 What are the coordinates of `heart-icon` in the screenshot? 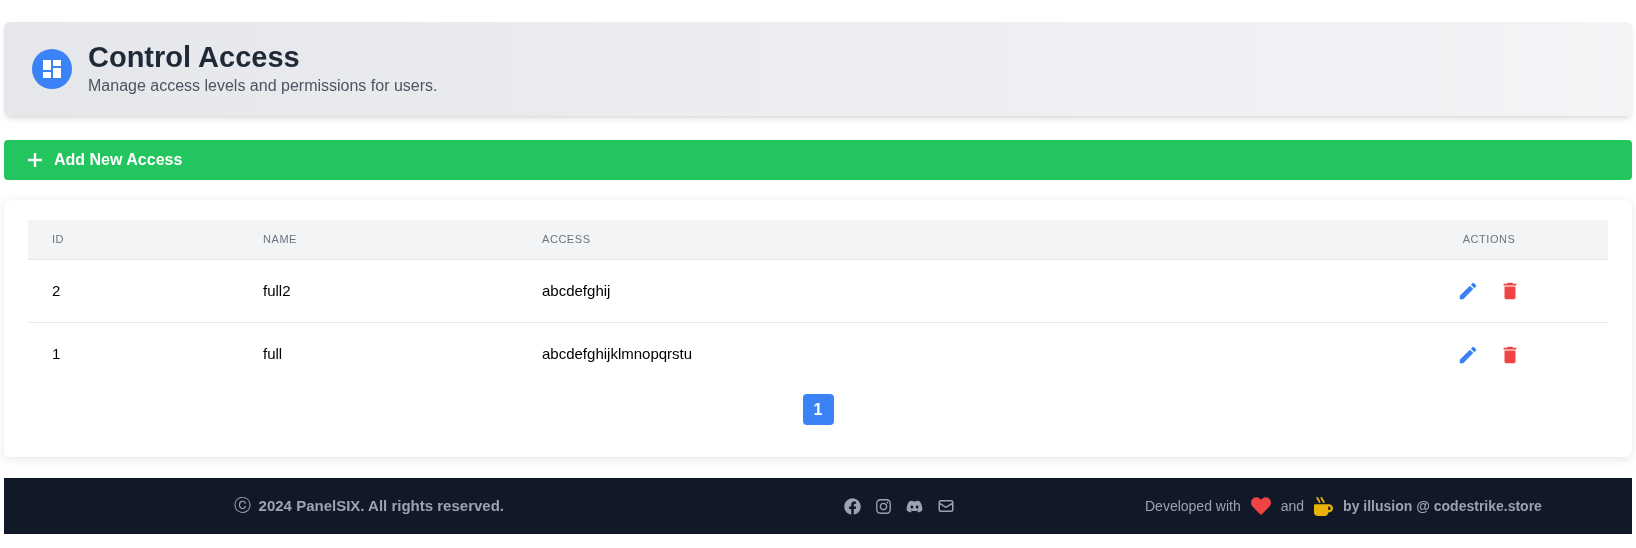 It's located at (1260, 506).